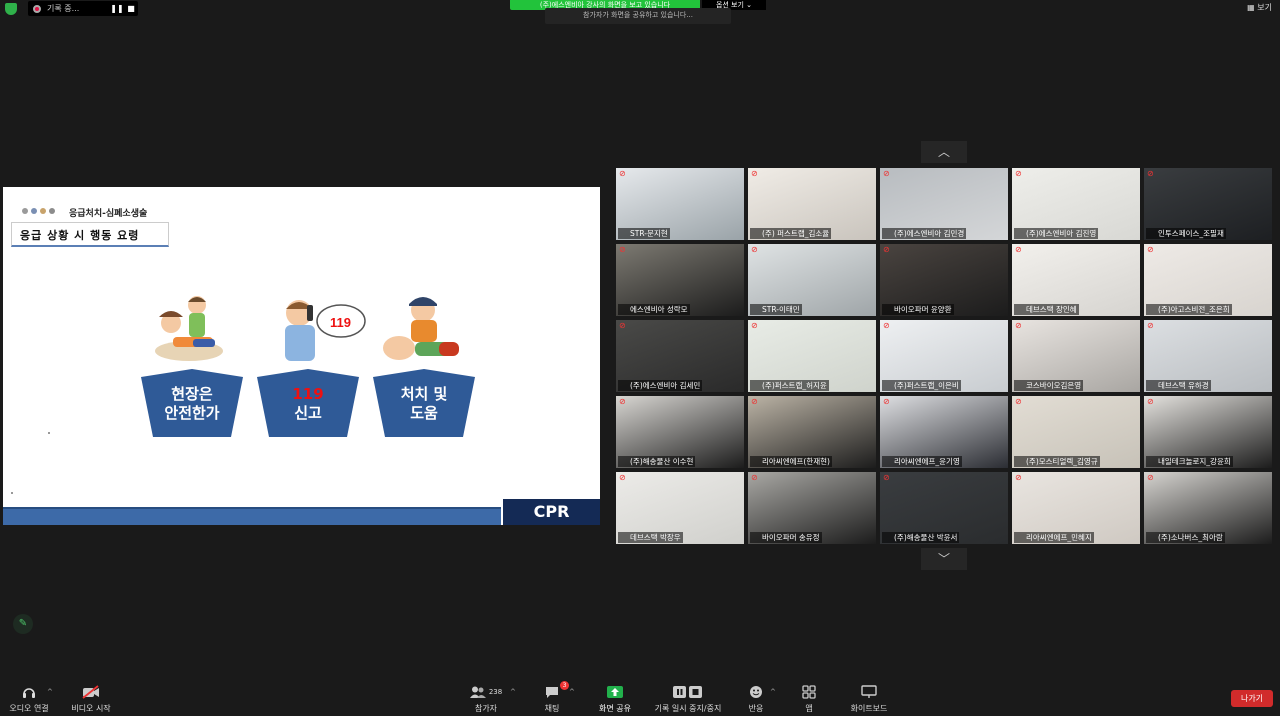 The height and width of the screenshot is (716, 1280). What do you see at coordinates (11, 9) in the screenshot?
I see `security-shield-icon` at bounding box center [11, 9].